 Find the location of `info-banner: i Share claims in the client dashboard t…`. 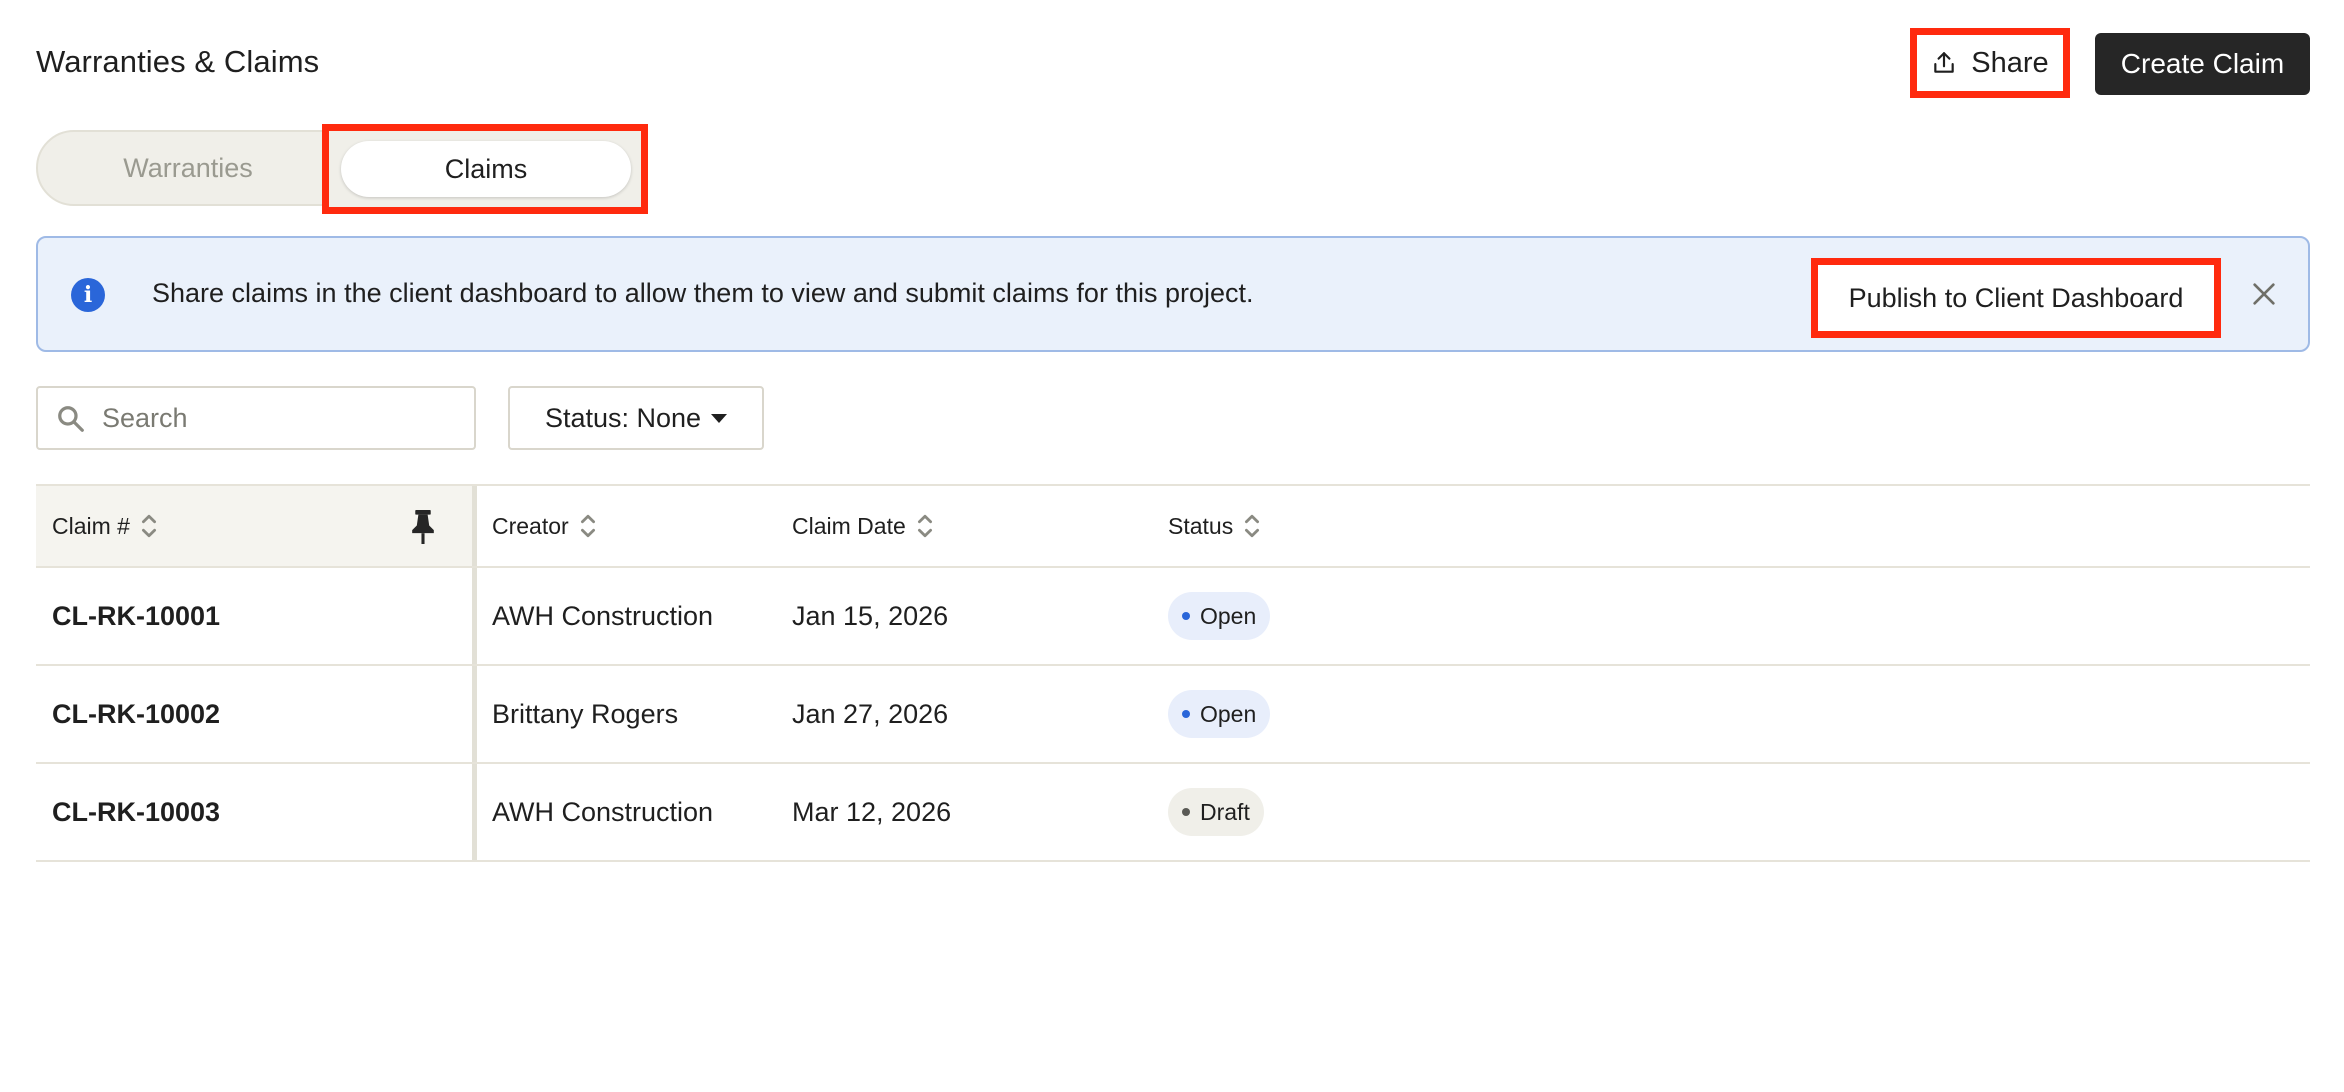

info-banner: i Share claims in the client dashboard t… is located at coordinates (1173, 294).